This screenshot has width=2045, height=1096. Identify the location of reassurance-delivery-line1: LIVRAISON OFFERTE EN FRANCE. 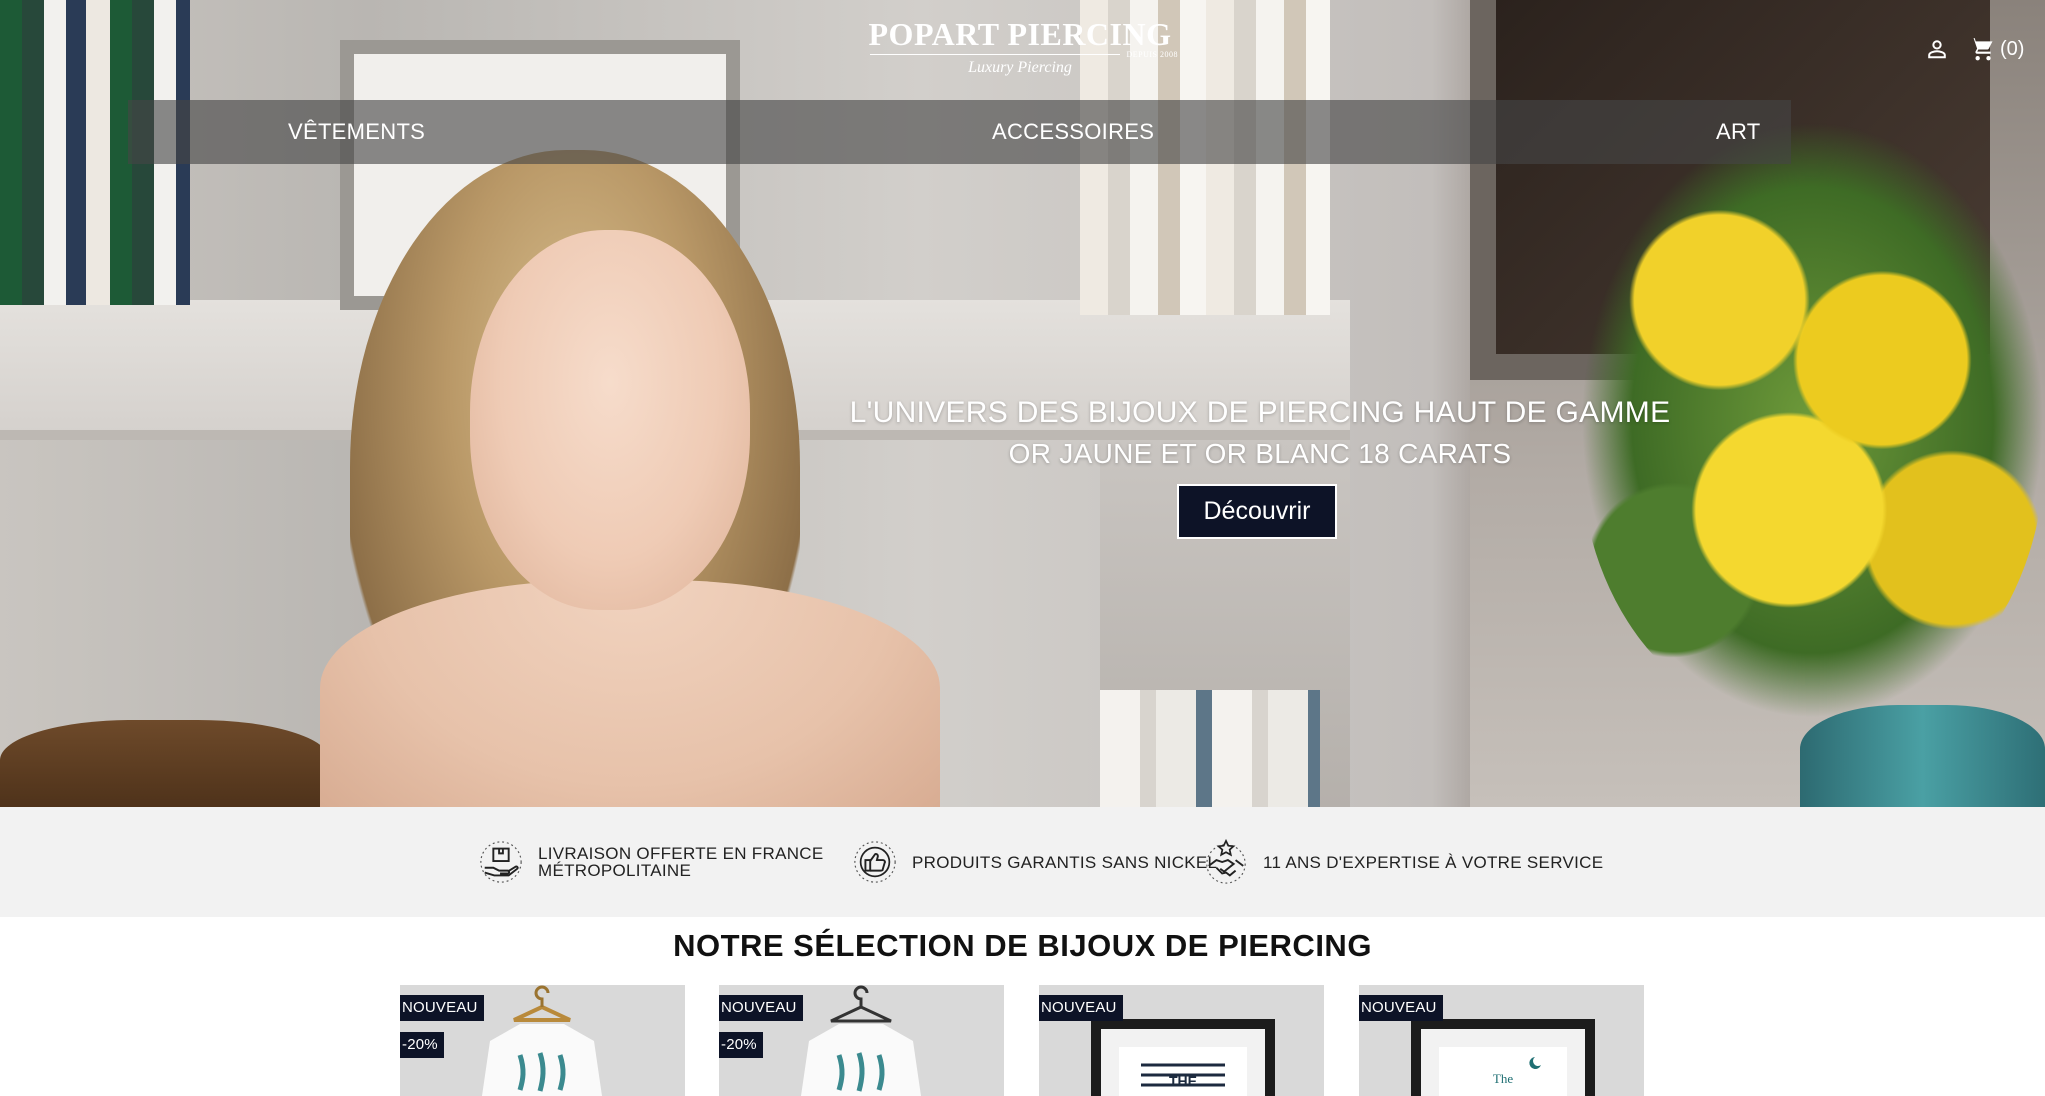
(681, 853).